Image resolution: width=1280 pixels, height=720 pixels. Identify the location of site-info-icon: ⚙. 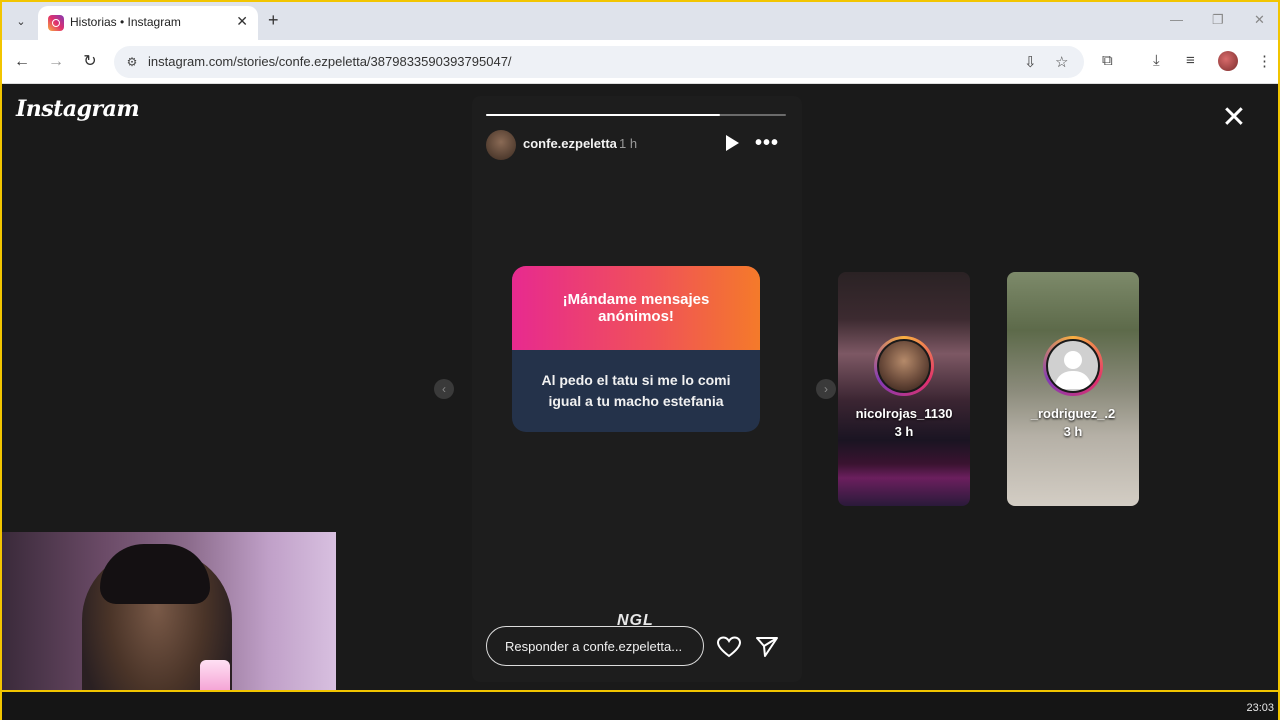
(132, 62).